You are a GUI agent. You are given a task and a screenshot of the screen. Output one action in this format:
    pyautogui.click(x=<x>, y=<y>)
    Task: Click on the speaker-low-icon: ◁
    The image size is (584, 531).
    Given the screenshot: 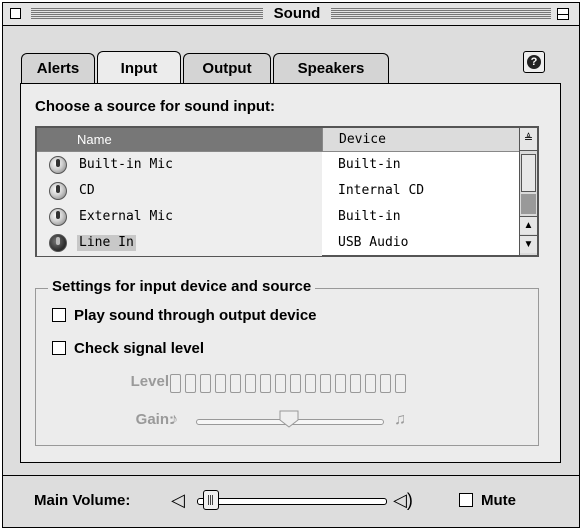 What is the action you would take?
    pyautogui.click(x=178, y=500)
    